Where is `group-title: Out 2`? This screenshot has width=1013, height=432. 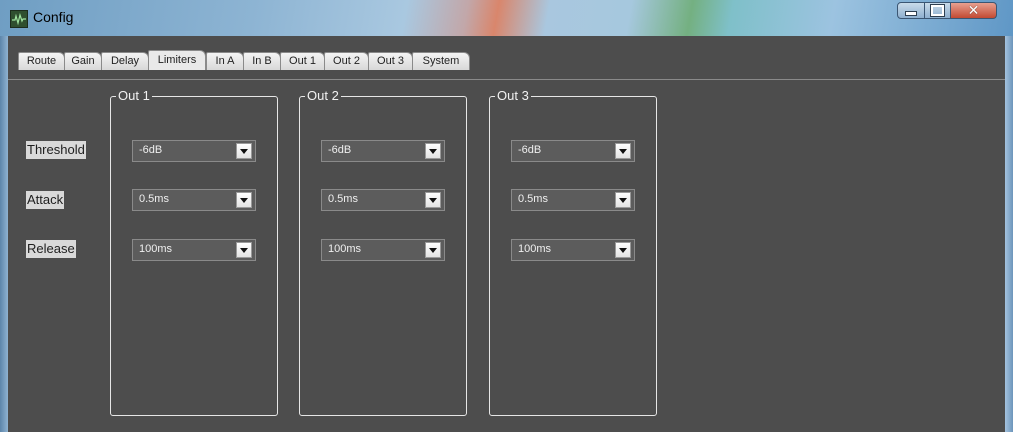
group-title: Out 2 is located at coordinates (323, 96).